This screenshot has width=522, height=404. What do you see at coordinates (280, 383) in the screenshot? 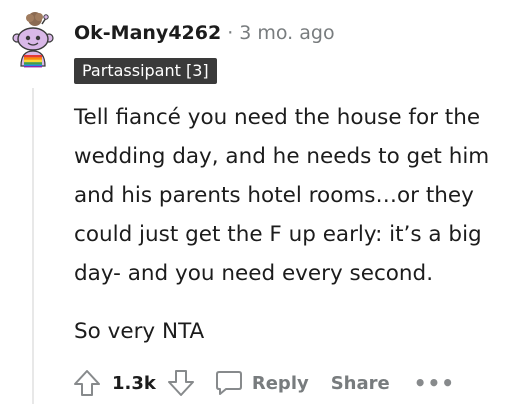
I see `reply-button: Reply` at bounding box center [280, 383].